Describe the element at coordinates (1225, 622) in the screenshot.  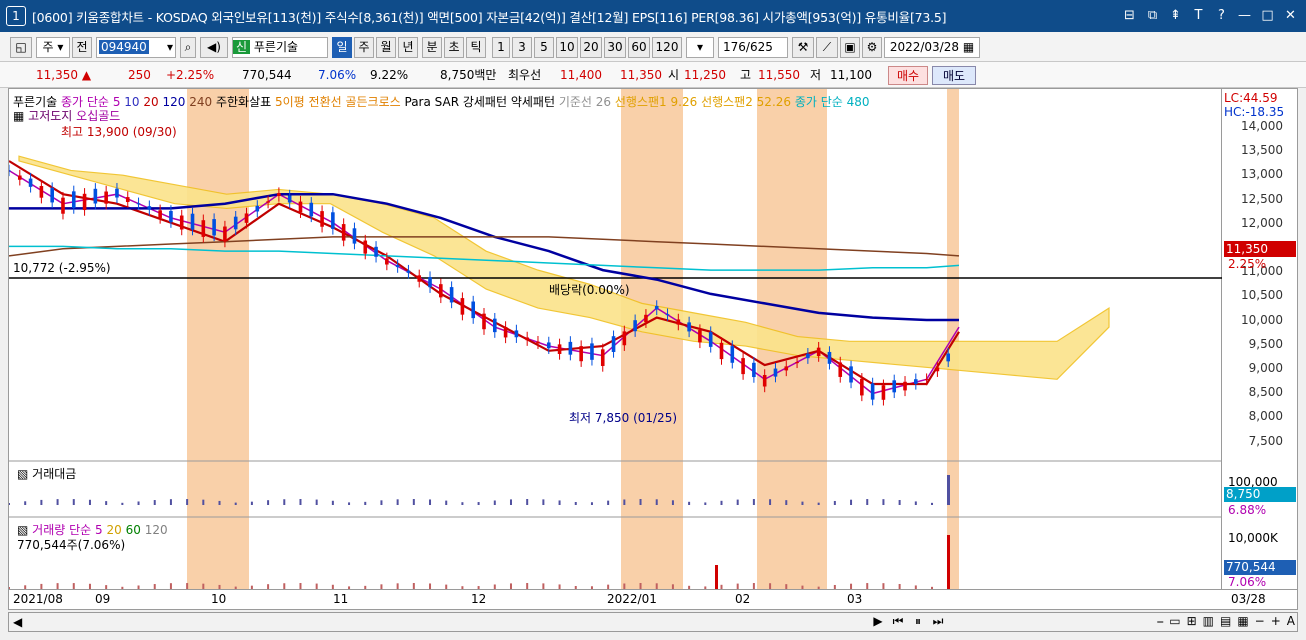
I see `view4-icon: ▤` at that location.